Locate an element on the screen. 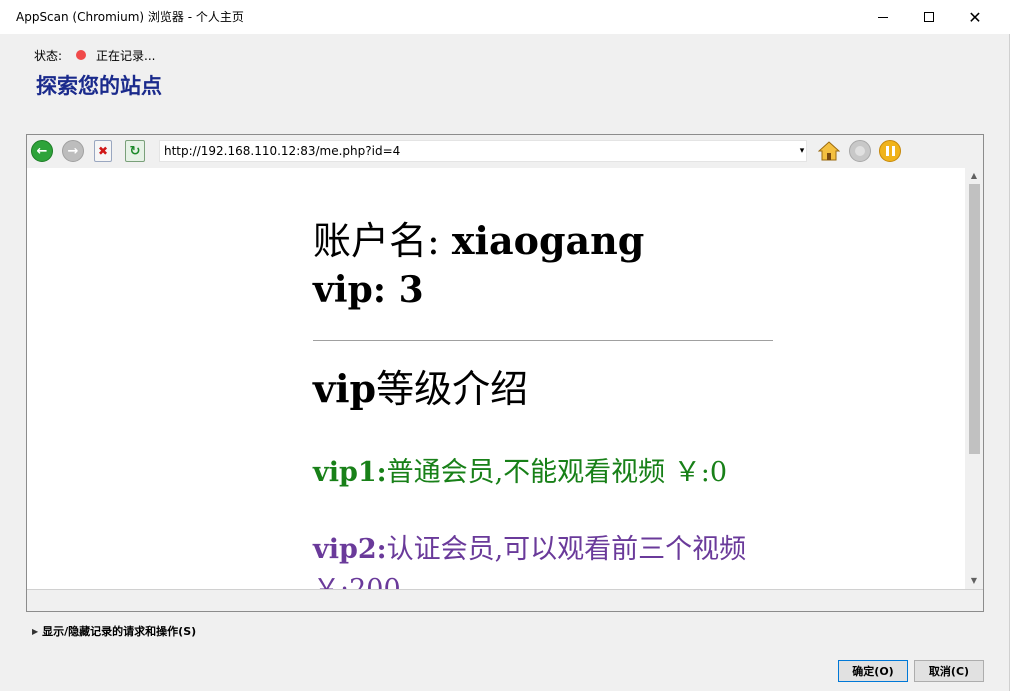  cancel-button: 取消(C) is located at coordinates (949, 671).